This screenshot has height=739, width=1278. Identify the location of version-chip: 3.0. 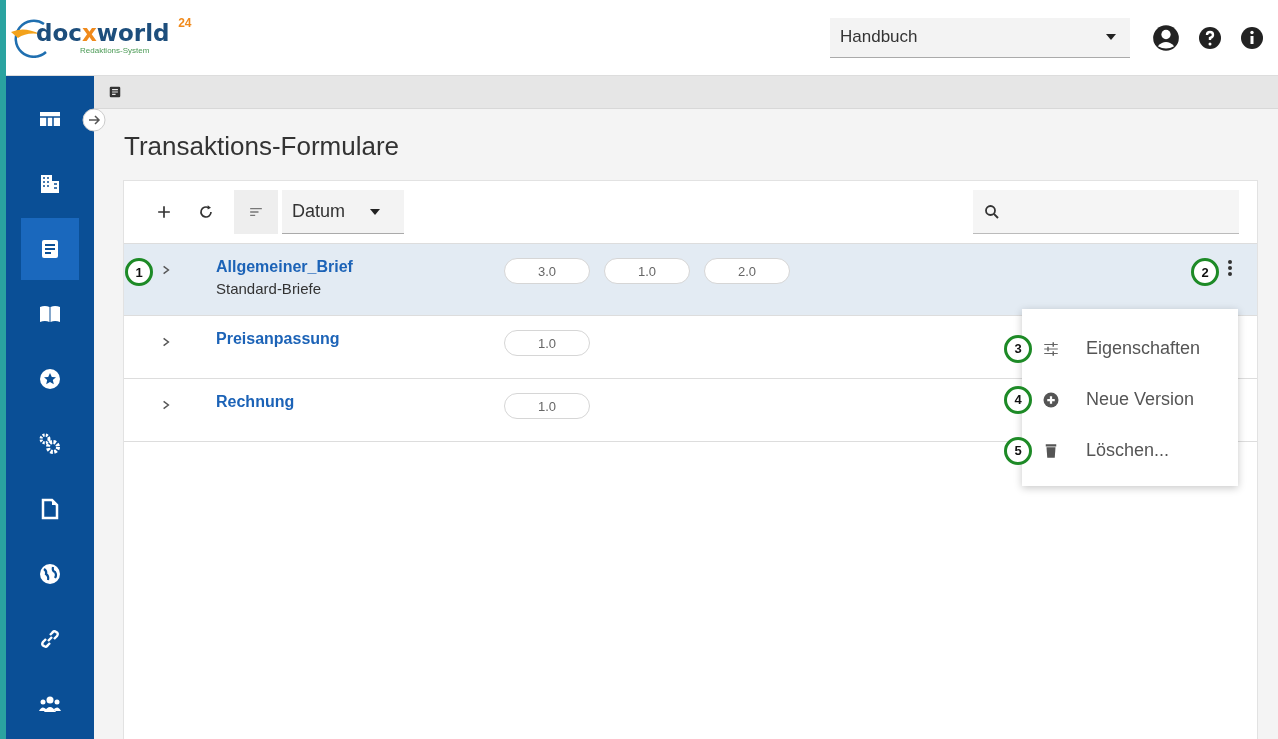
(547, 271).